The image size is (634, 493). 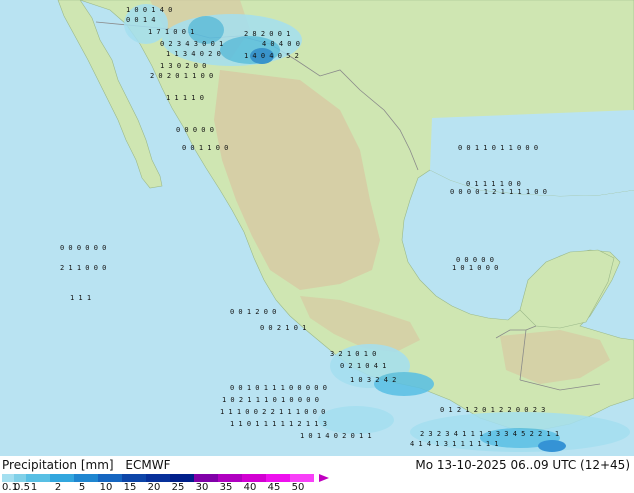 What do you see at coordinates (83, 268) in the screenshot?
I see `precip-value-row: 2 1 1 0 0 0` at bounding box center [83, 268].